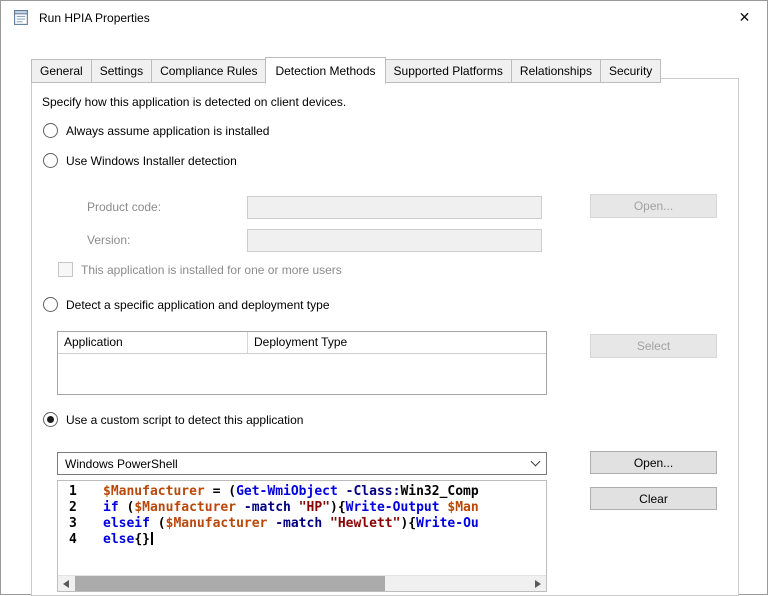  Describe the element at coordinates (394, 240) in the screenshot. I see `version-input` at that location.